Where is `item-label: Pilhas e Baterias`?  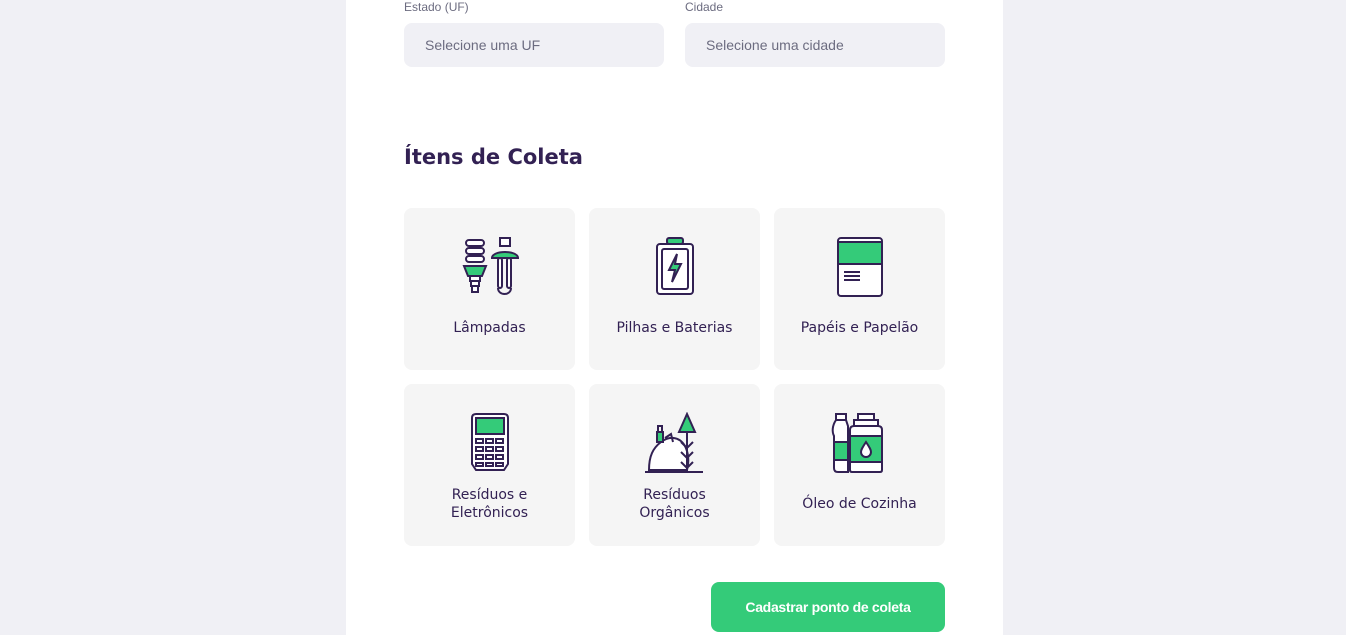 item-label: Pilhas e Baterias is located at coordinates (674, 328).